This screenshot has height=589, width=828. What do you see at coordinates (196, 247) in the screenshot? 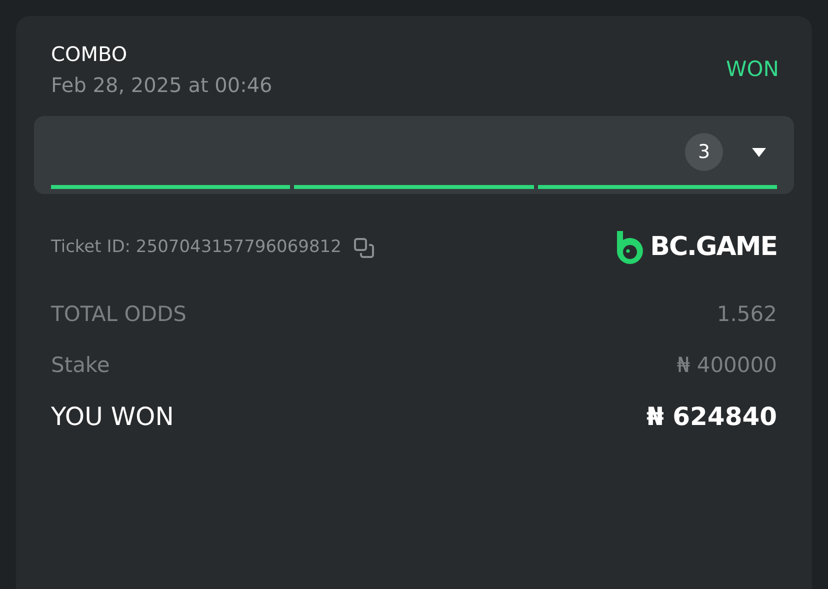
I see `ticket-id: Ticket ID: 2507043157796069812` at bounding box center [196, 247].